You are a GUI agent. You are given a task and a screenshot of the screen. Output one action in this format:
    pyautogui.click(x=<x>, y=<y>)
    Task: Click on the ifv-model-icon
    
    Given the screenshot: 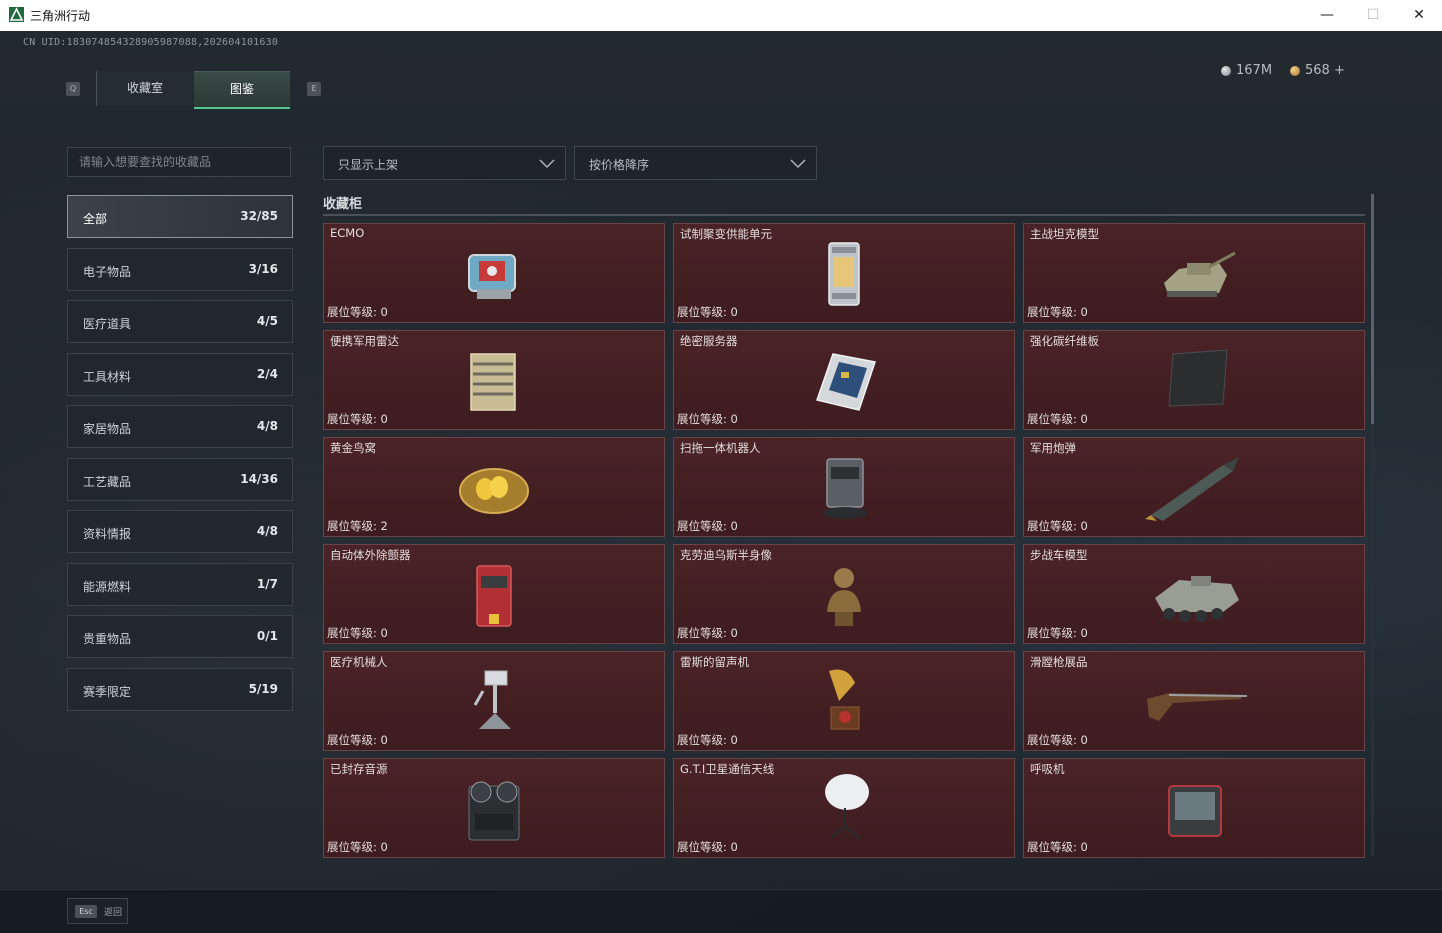 What is the action you would take?
    pyautogui.click(x=1197, y=599)
    